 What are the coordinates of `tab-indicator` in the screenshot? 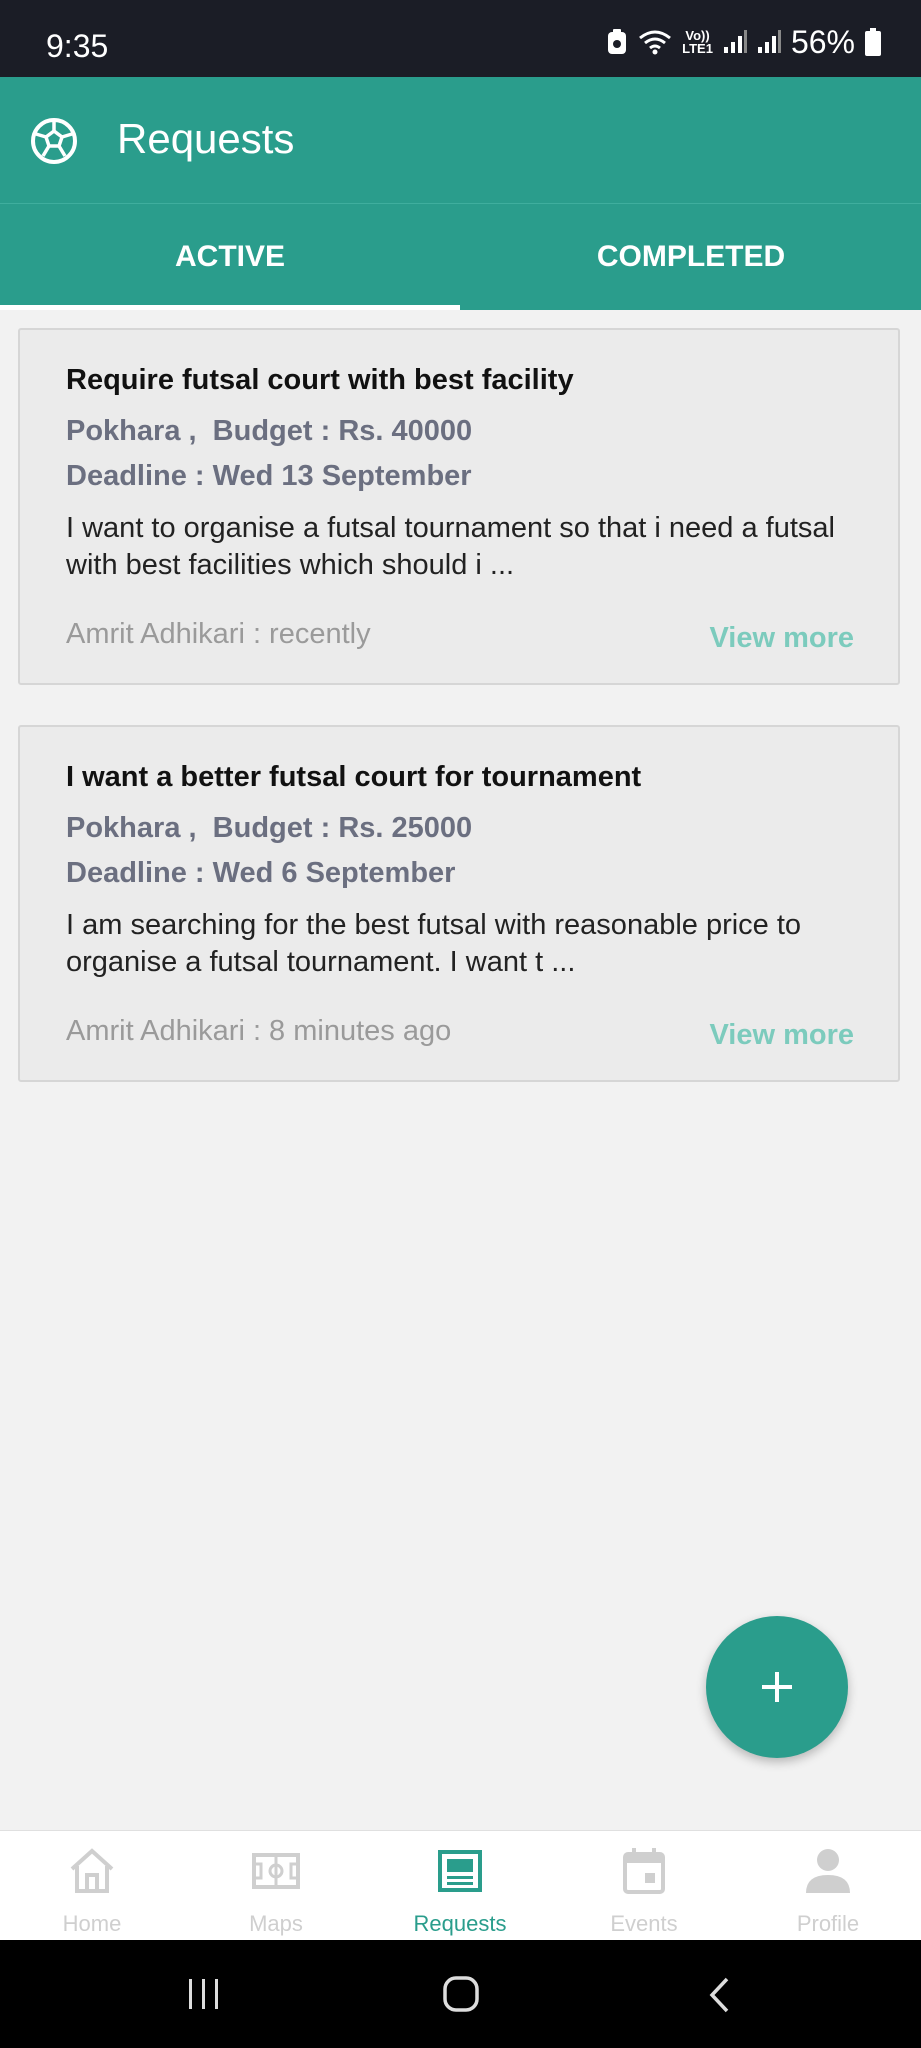 It's located at (230, 307).